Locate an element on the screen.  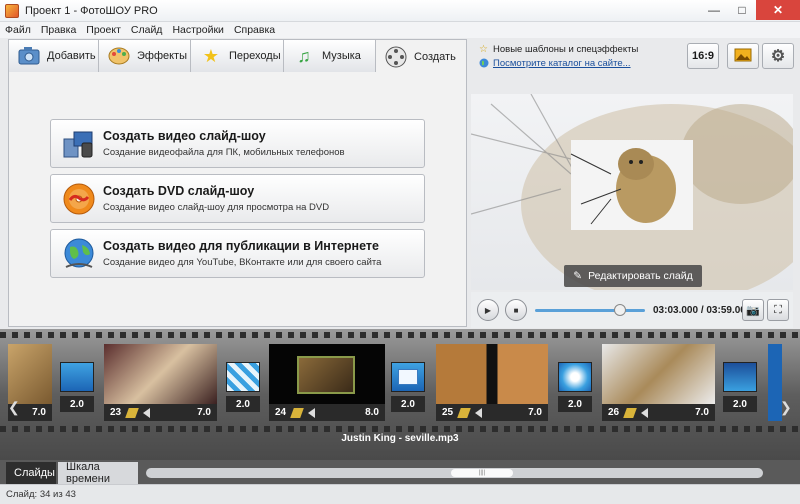
star-outline-icon: ☆ is located at coordinates (483, 49).